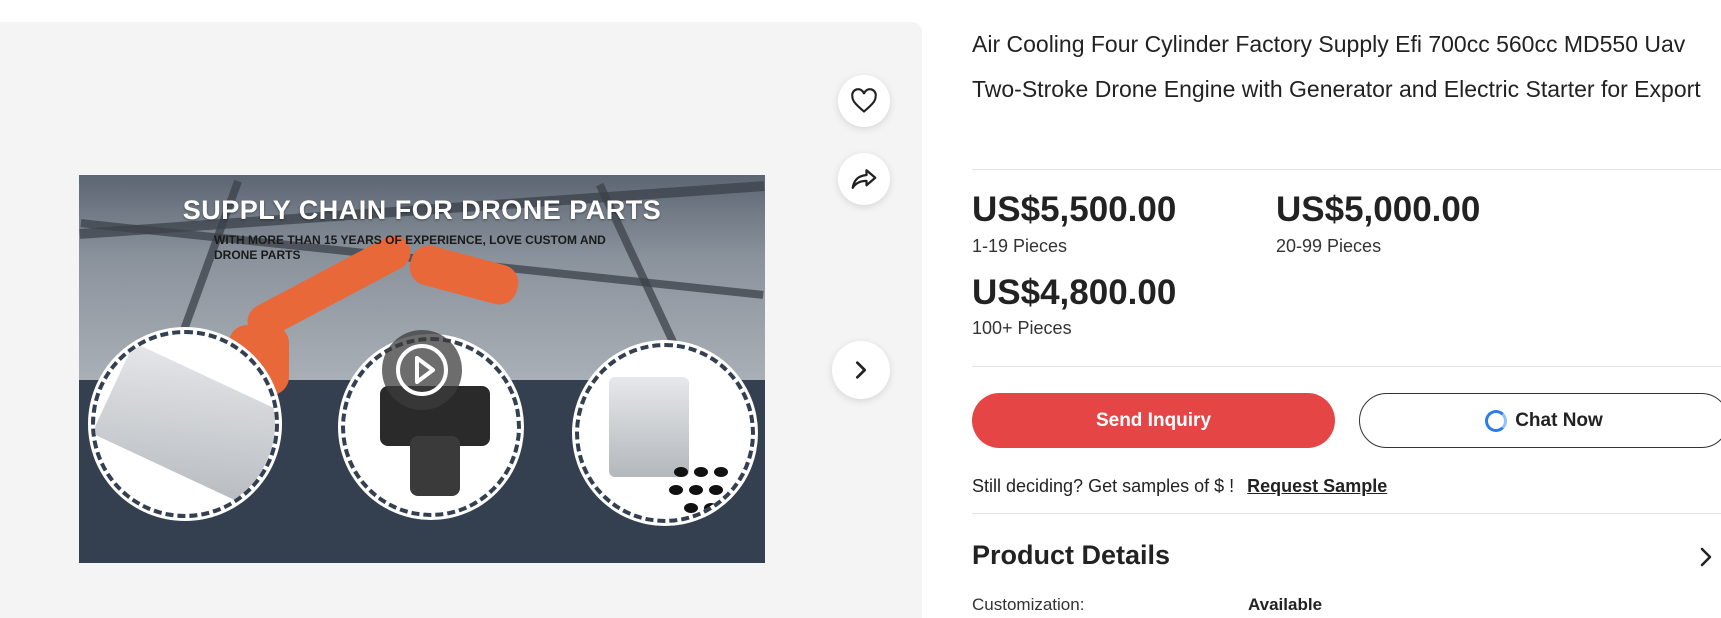 The image size is (1721, 618). I want to click on play-video-button, so click(422, 370).